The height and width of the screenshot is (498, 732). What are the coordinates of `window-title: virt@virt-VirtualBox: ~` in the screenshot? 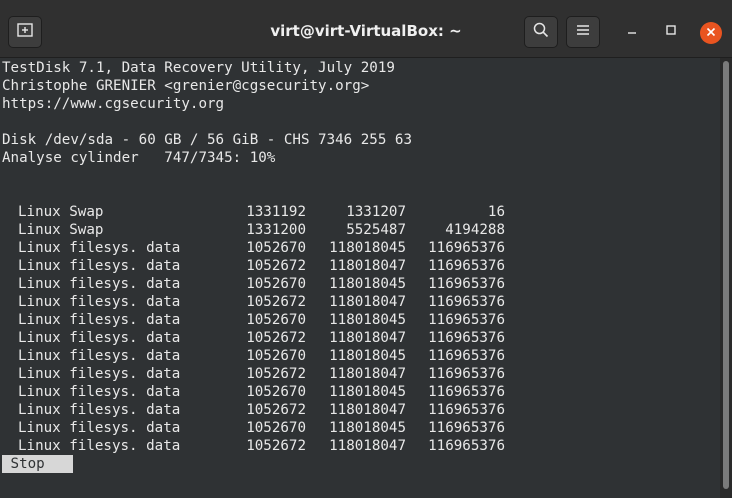 It's located at (366, 31).